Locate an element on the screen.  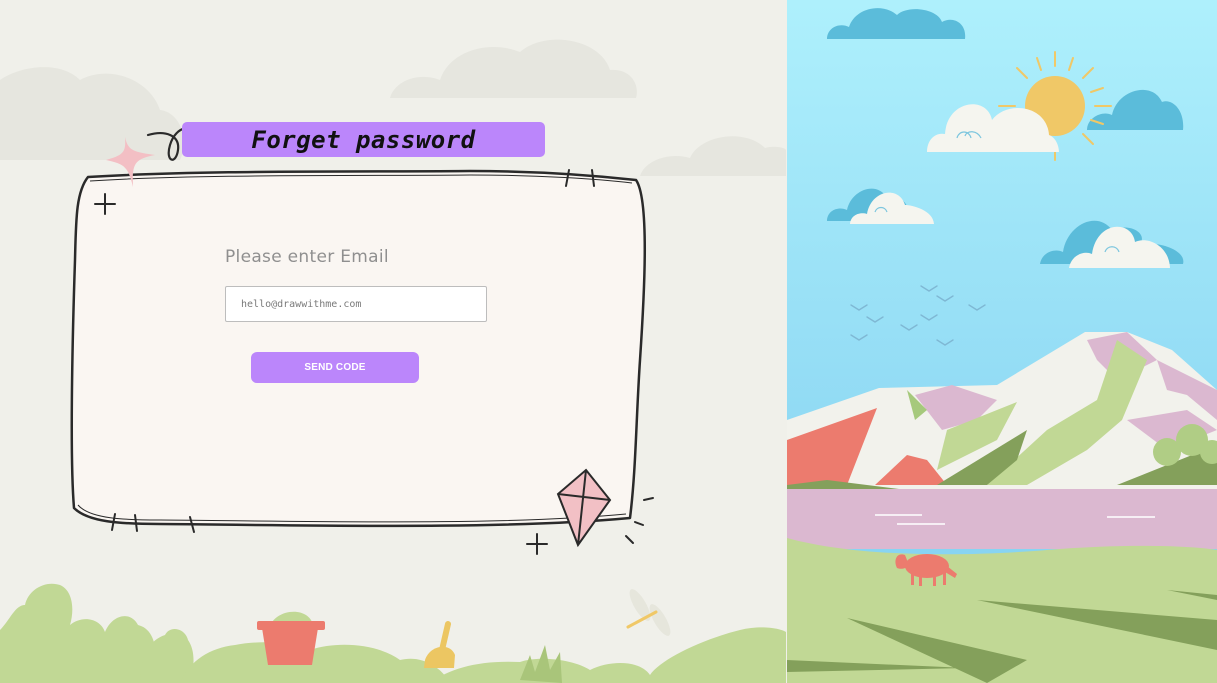
lake is located at coordinates (1002, 519).